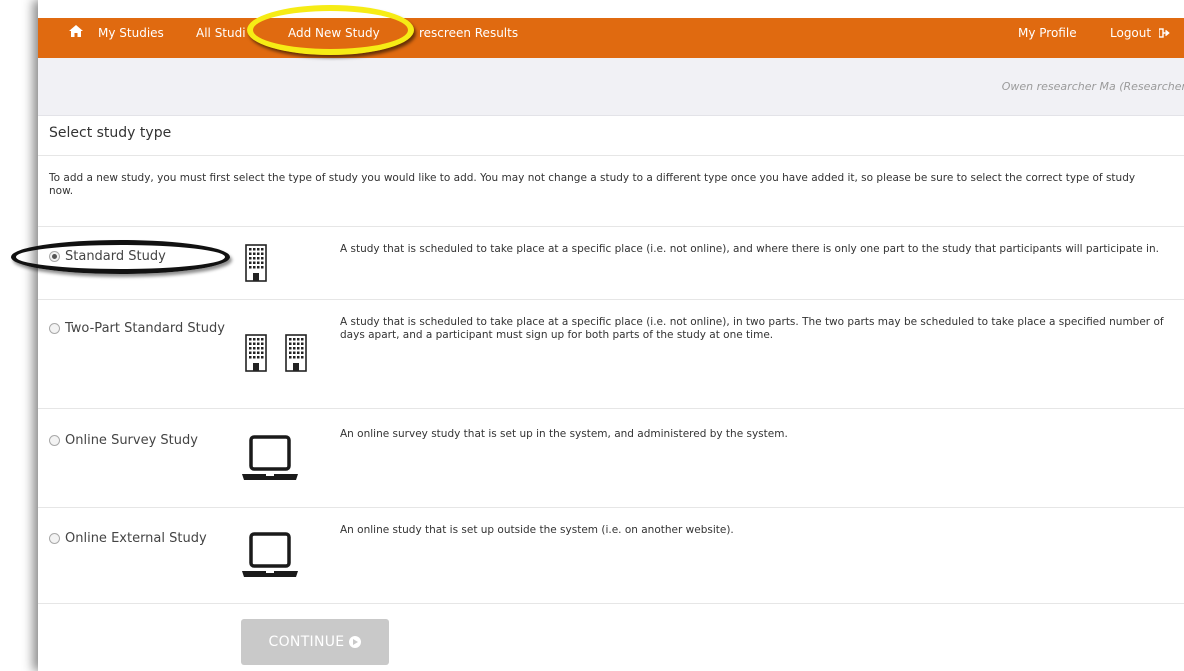  Describe the element at coordinates (110, 133) in the screenshot. I see `page-title: Select study type` at that location.